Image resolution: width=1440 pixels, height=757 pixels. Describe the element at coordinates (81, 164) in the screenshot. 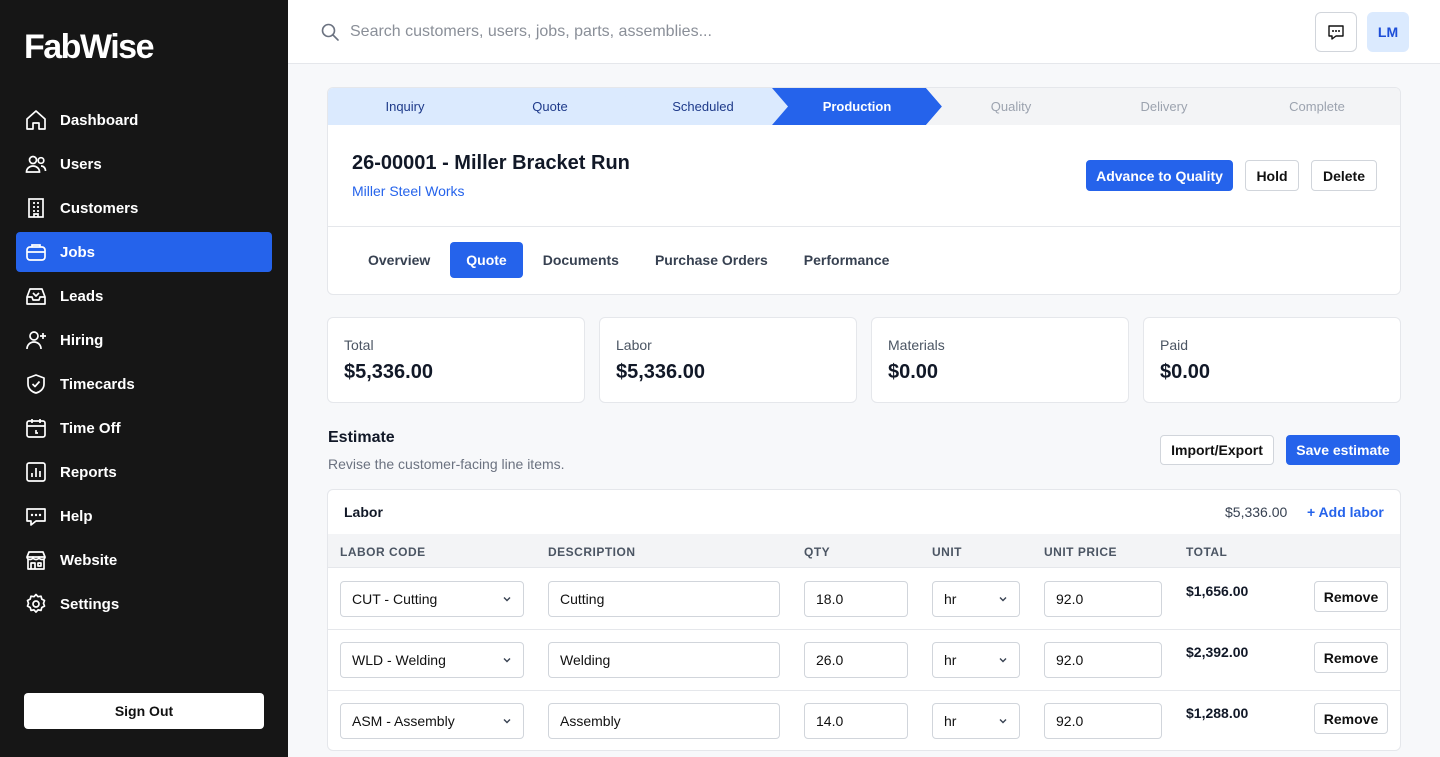

I see `sidebar-item-label: Users` at that location.